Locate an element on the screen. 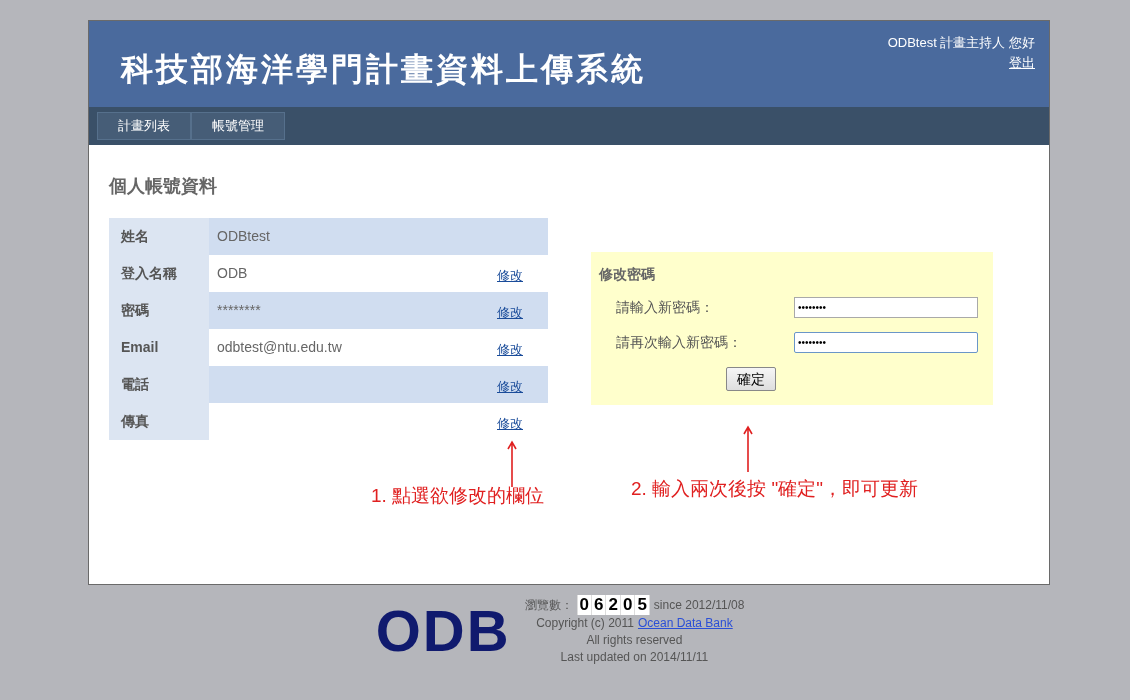 Image resolution: width=1130 pixels, height=700 pixels. field-value: ******** is located at coordinates (239, 310).